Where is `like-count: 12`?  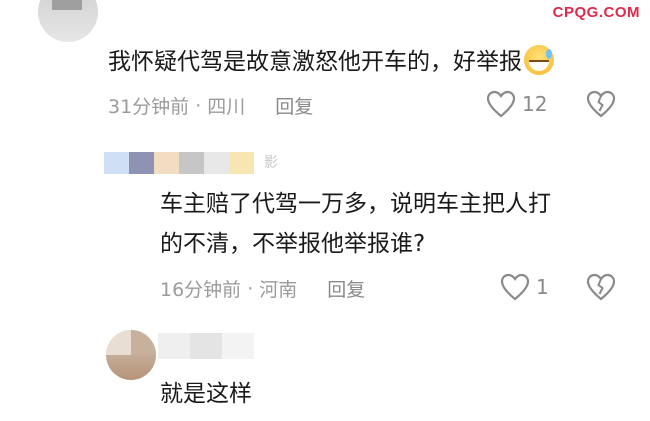 like-count: 12 is located at coordinates (535, 104).